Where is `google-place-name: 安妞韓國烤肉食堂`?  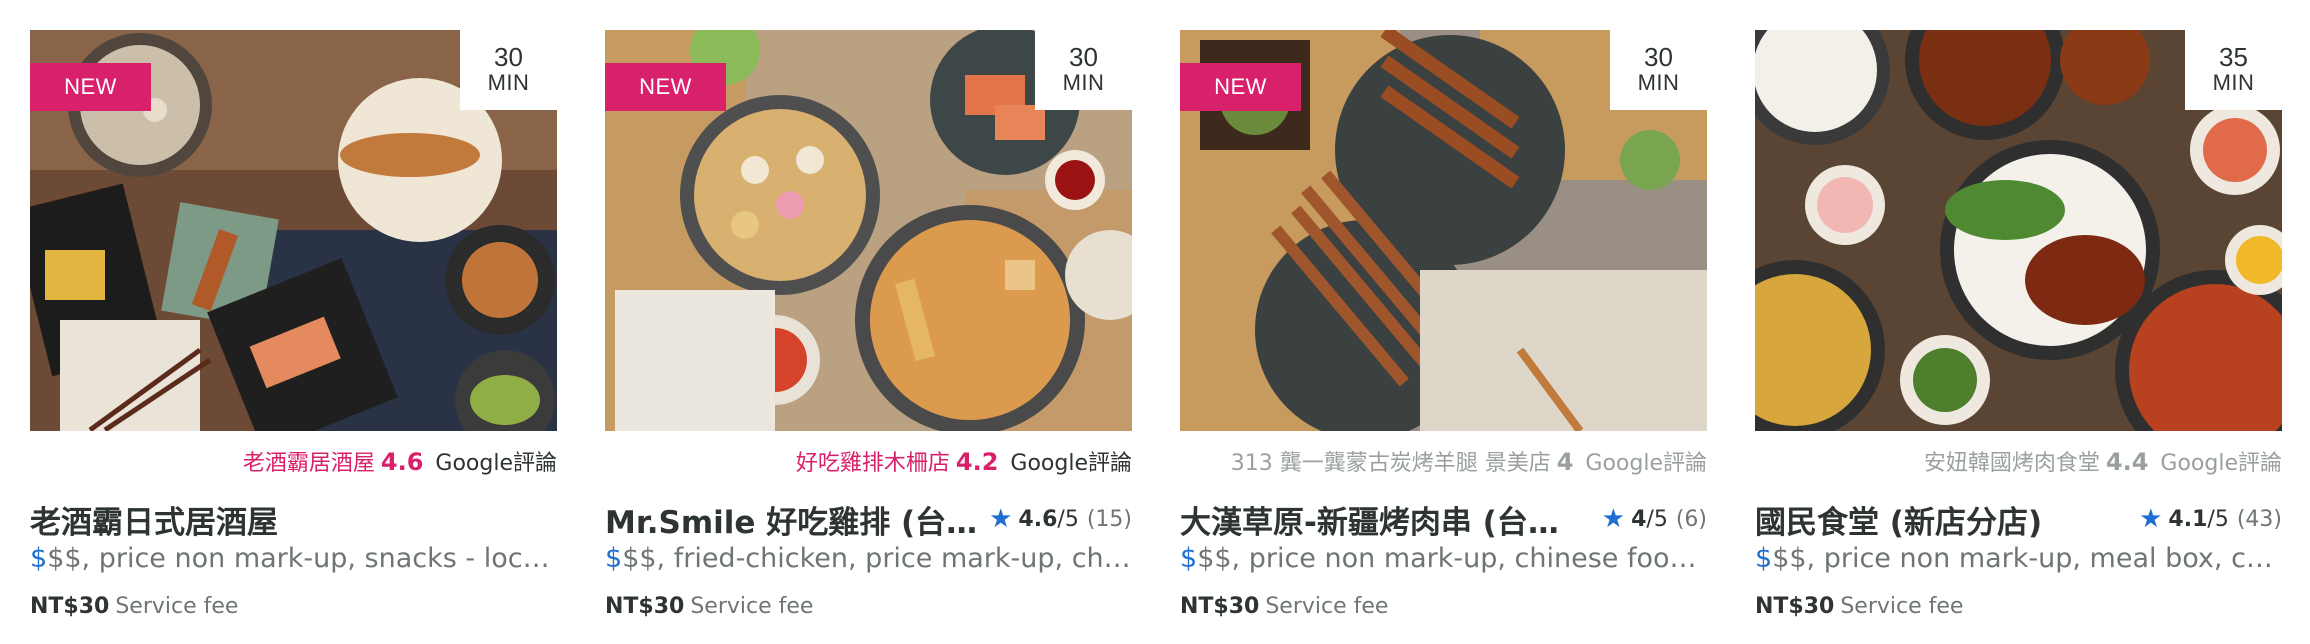 google-place-name: 安妞韓國烤肉食堂 is located at coordinates (2011, 463).